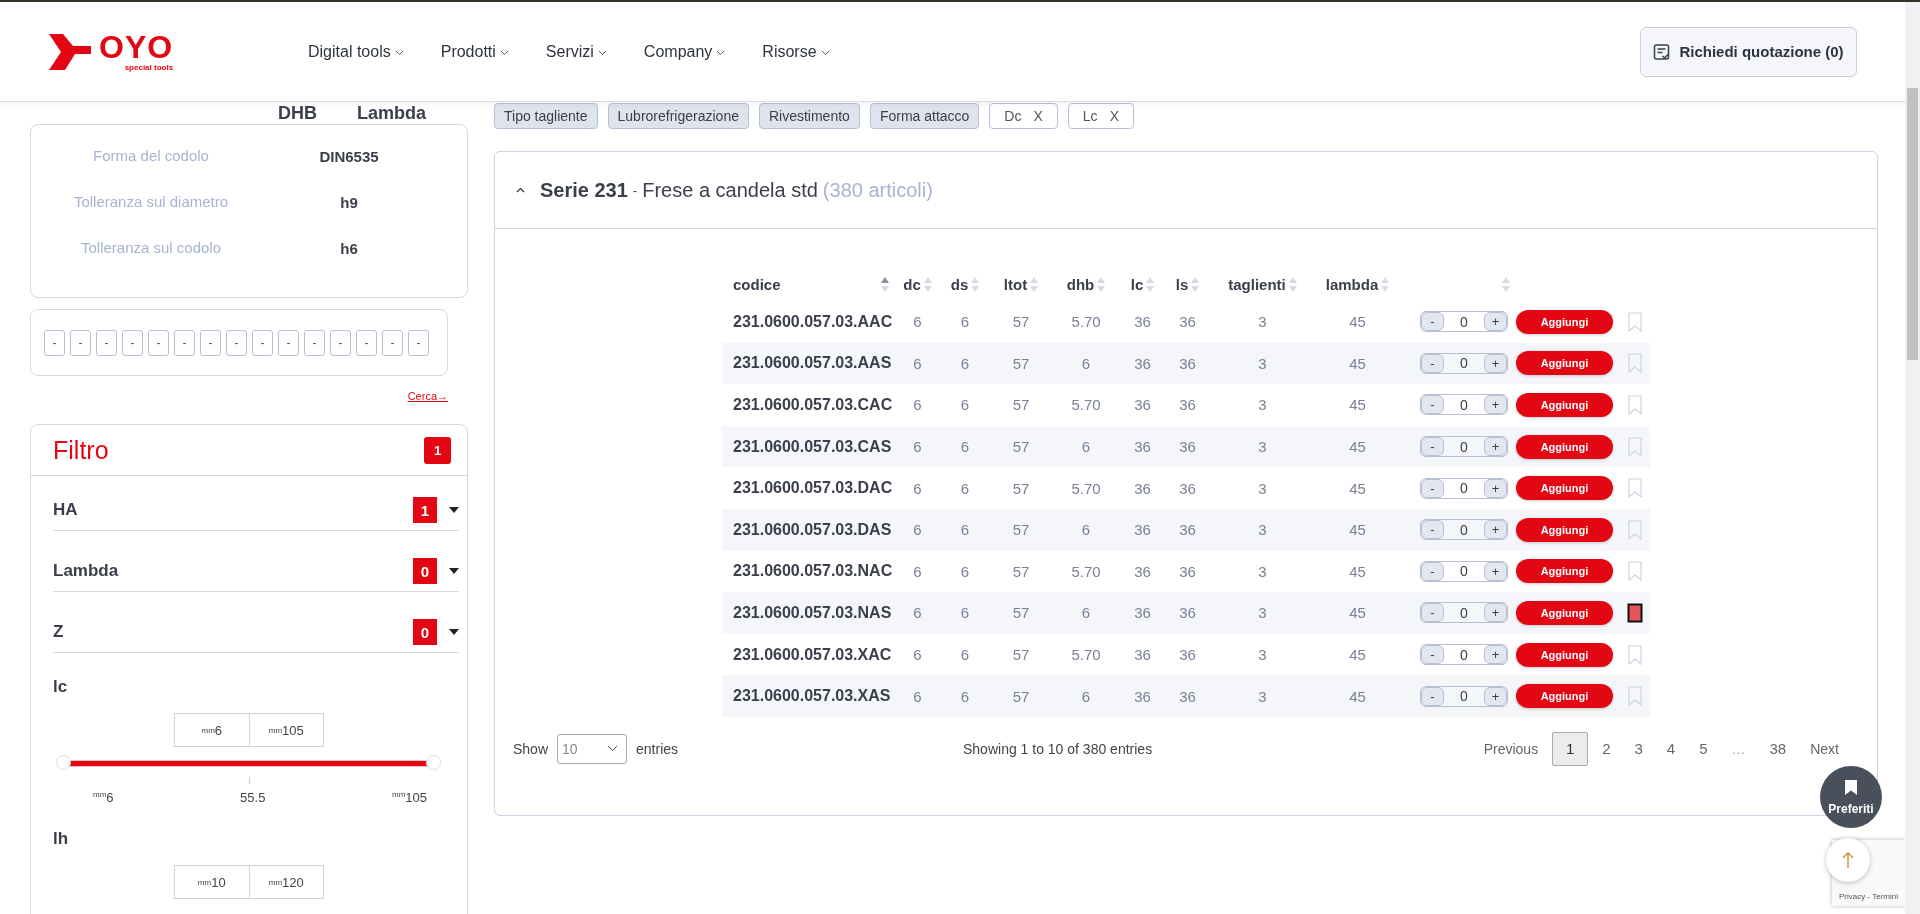 Image resolution: width=1920 pixels, height=914 pixels. Describe the element at coordinates (1635, 612) in the screenshot. I see `bookmark-icon` at that location.